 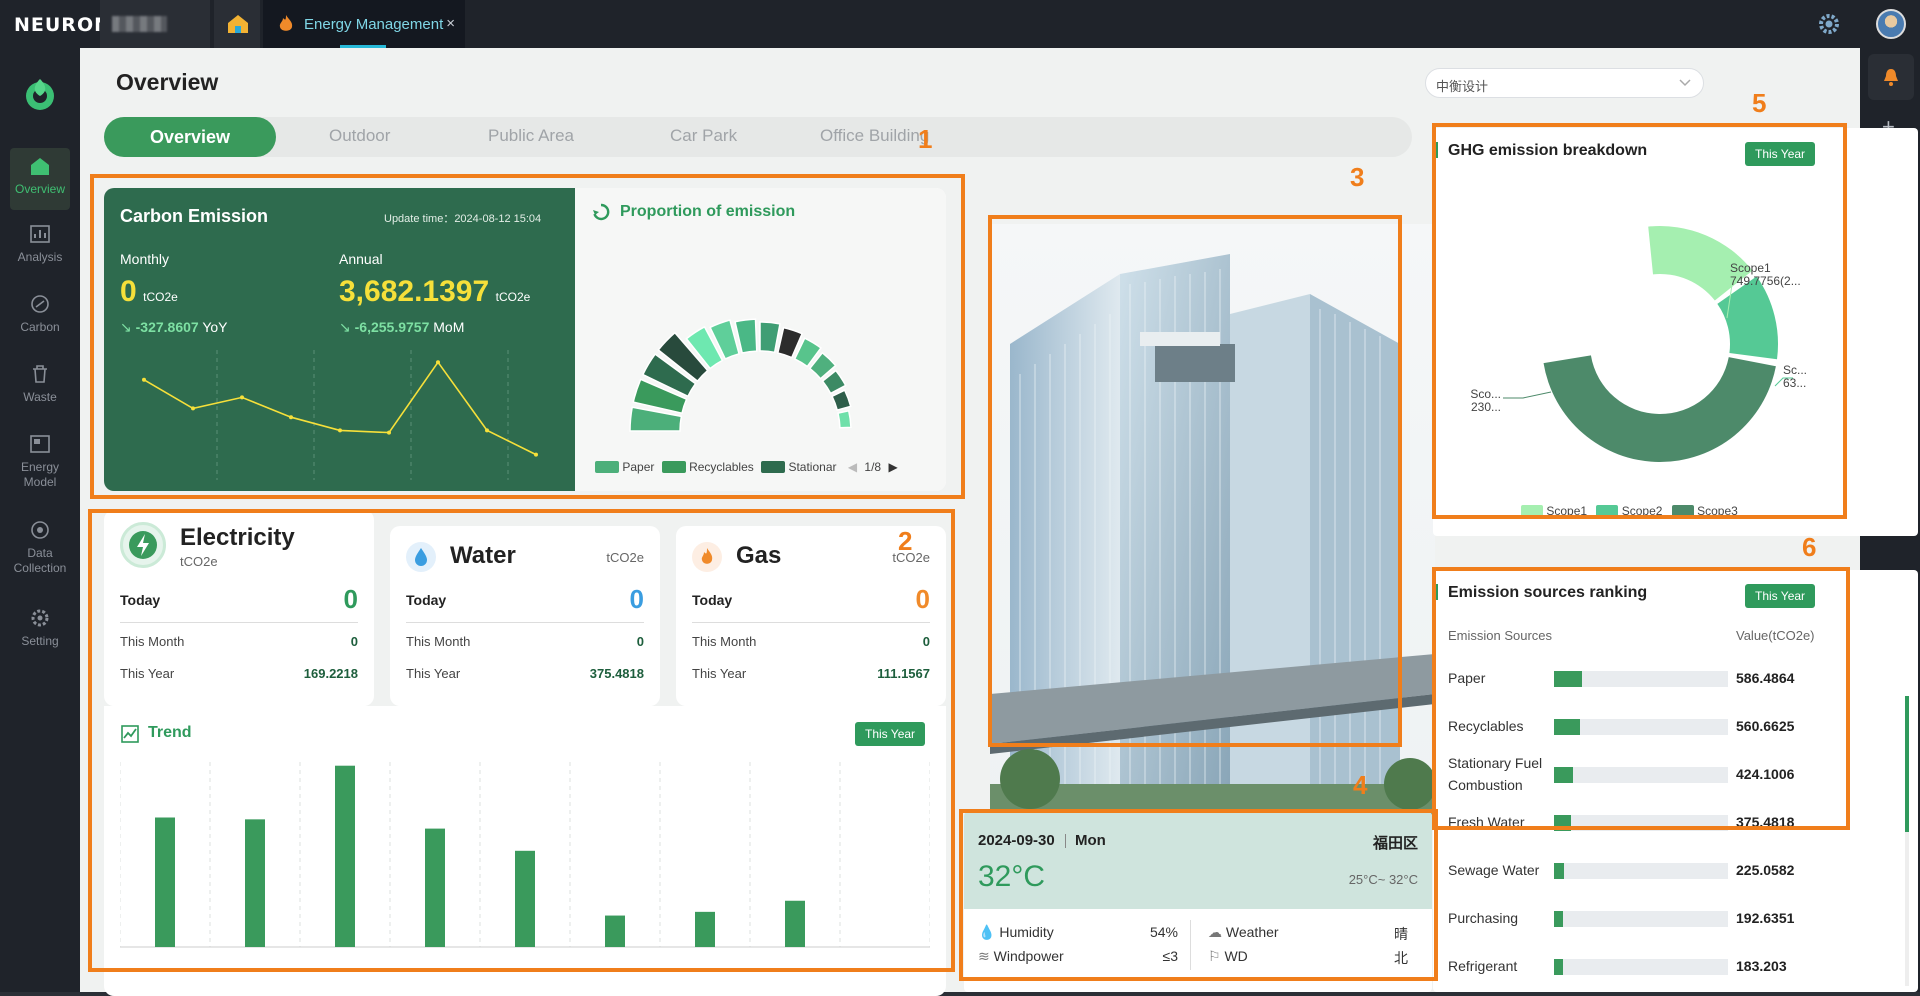 I want to click on tab-office-building: Office Building, so click(x=874, y=136).